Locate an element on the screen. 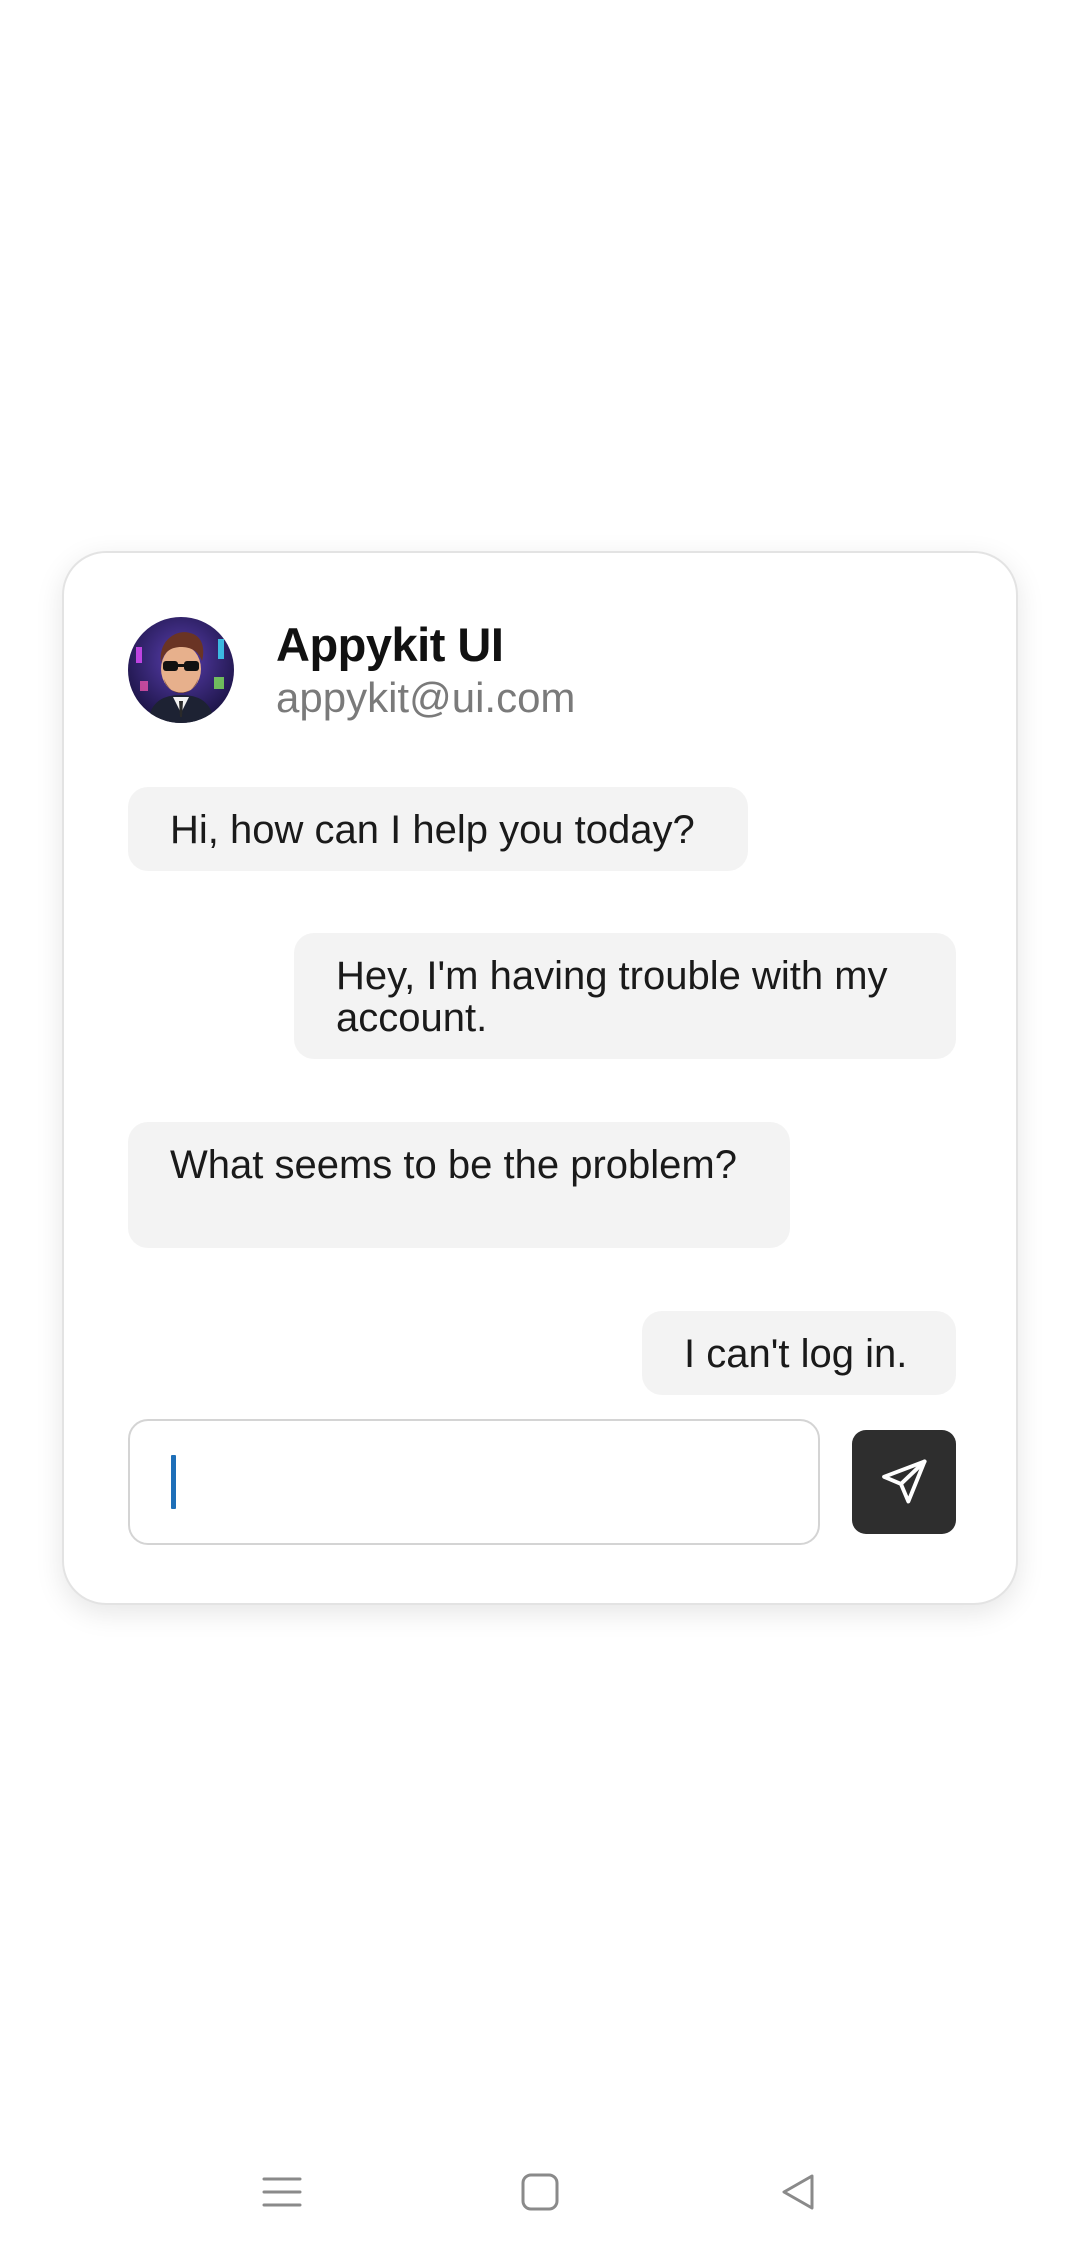  menu-icon is located at coordinates (282, 2192).